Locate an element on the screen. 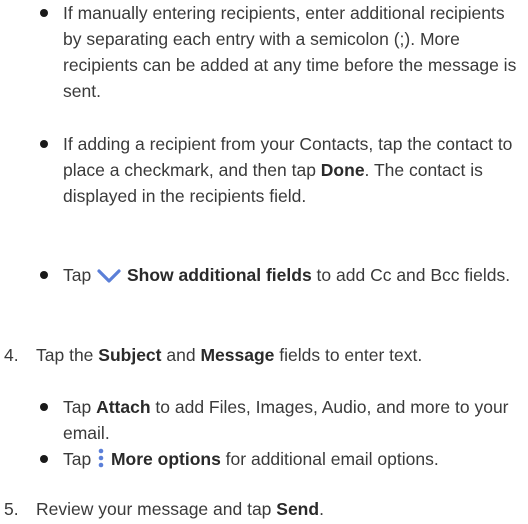 This screenshot has width=528, height=524. step-number: 4. is located at coordinates (11, 355).